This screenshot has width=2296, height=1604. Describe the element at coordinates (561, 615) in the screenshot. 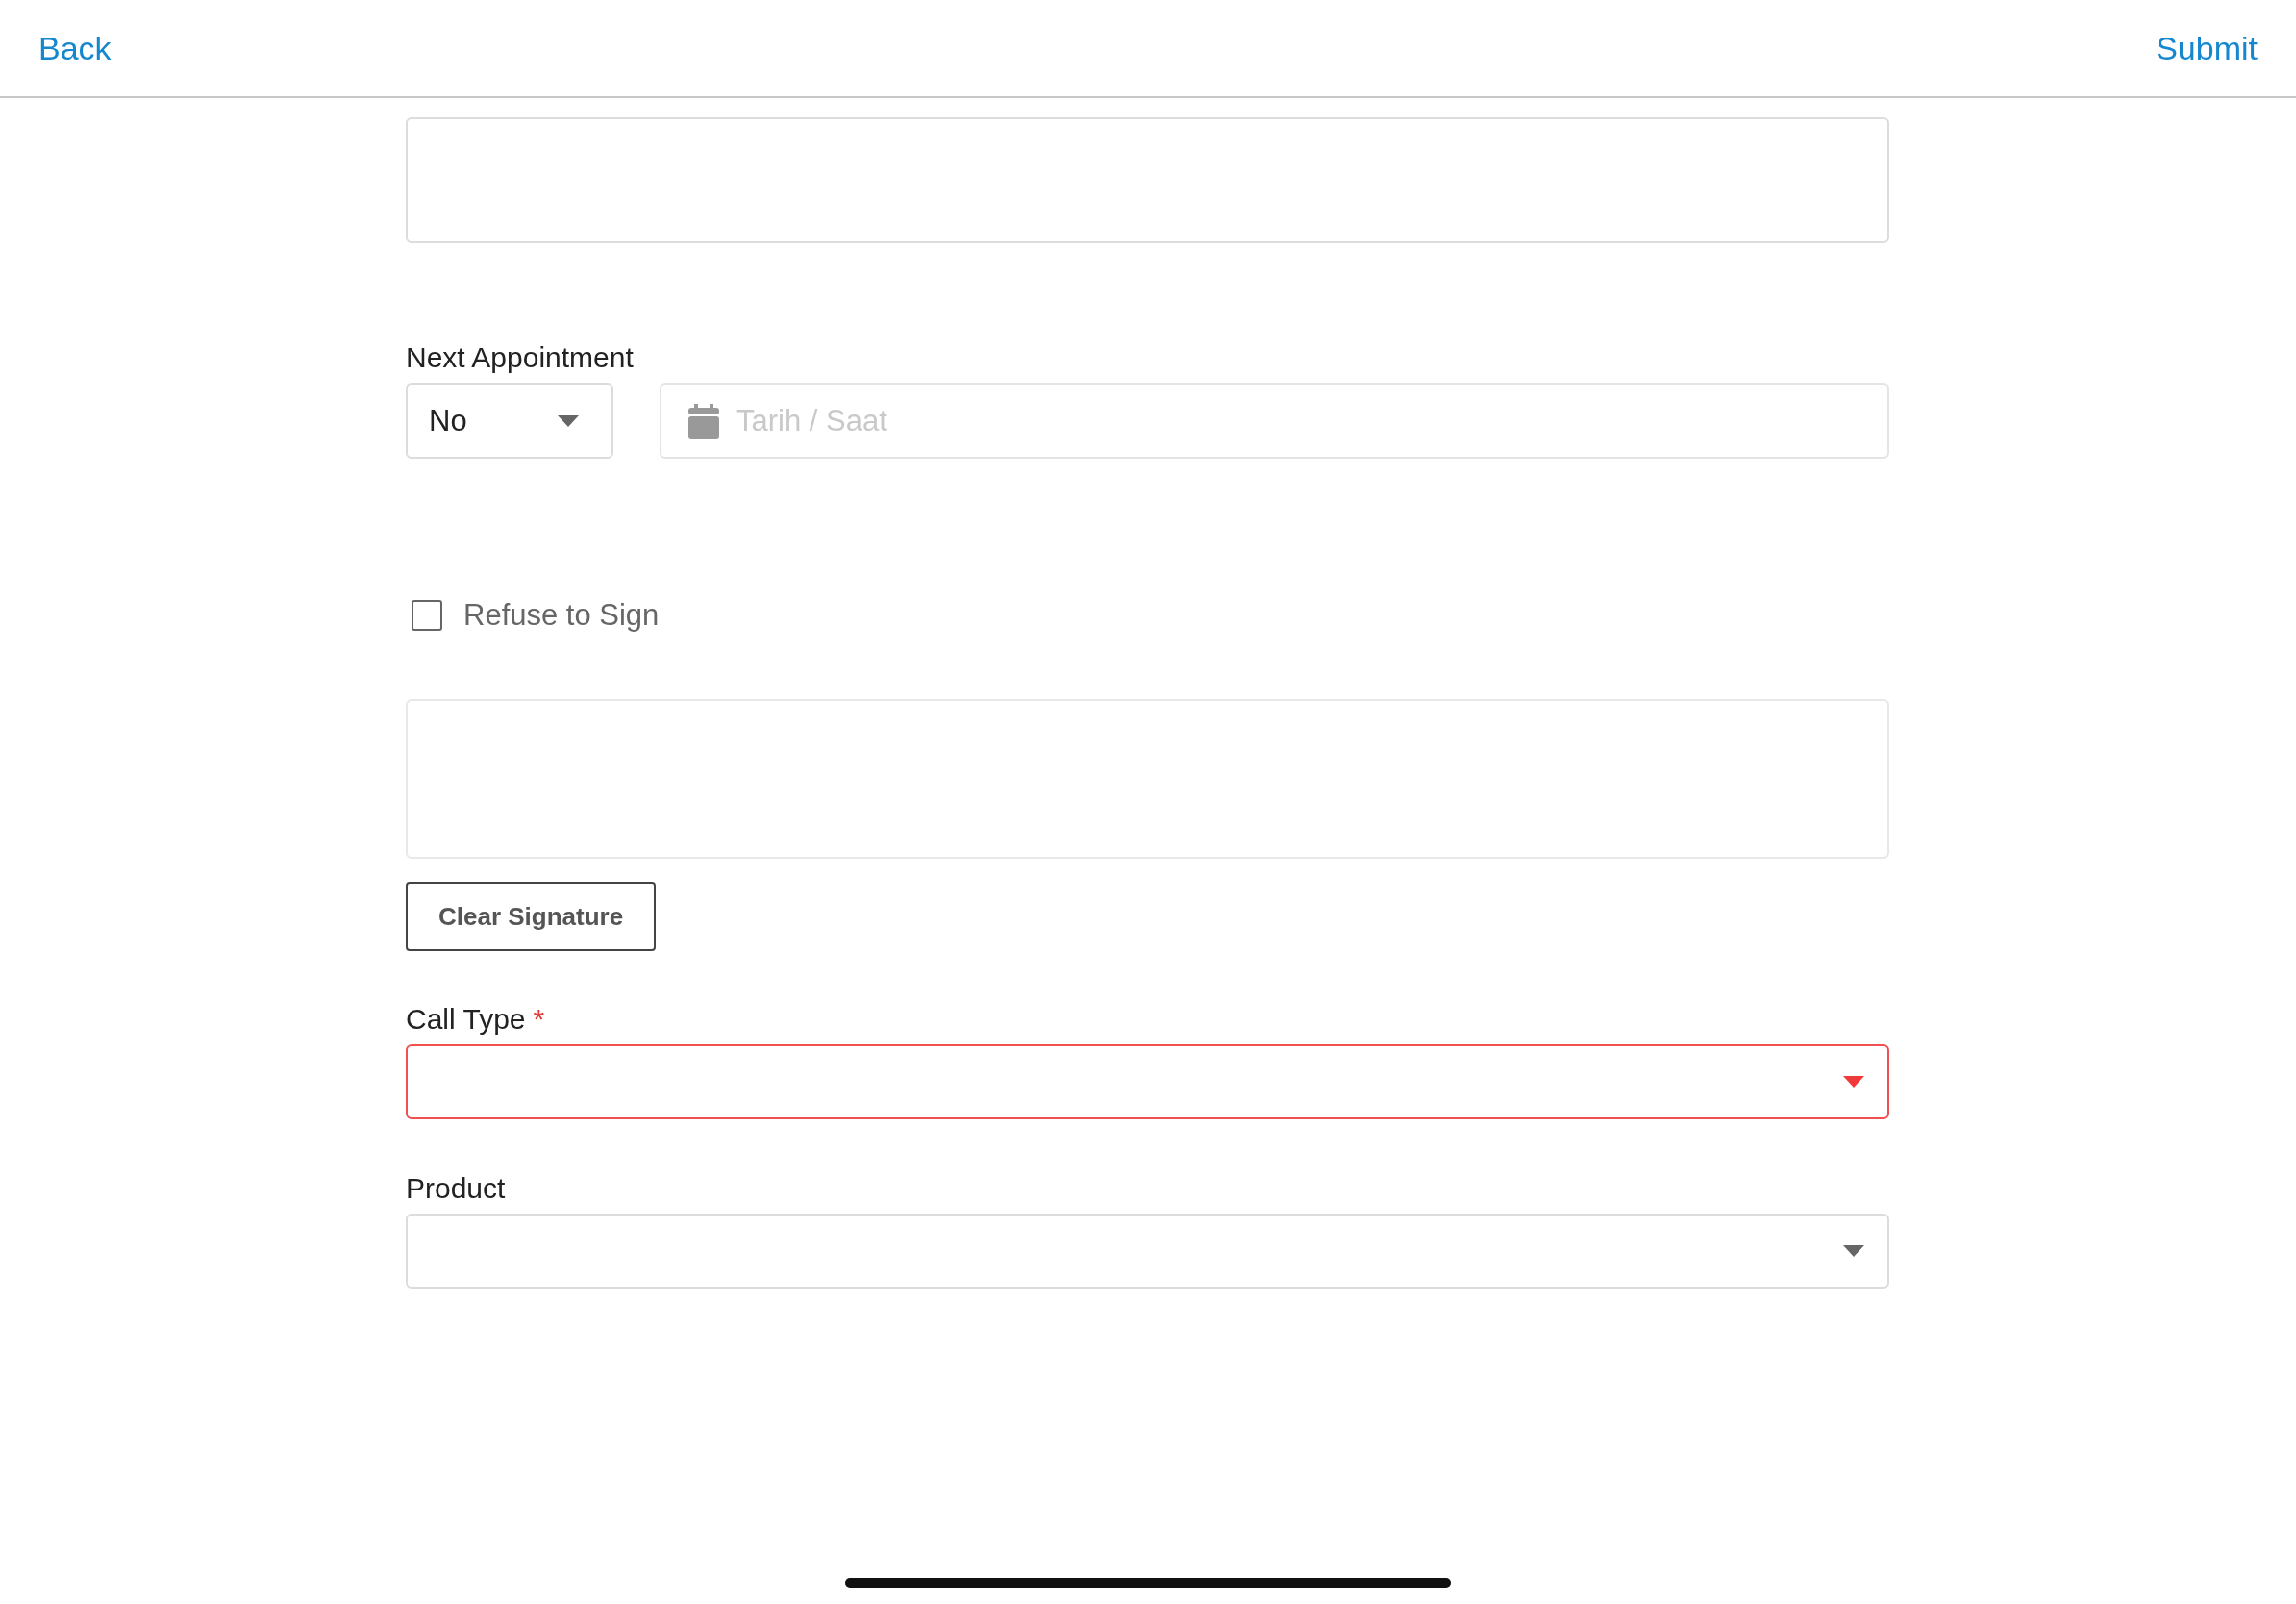

I see `checkbox-label: Refuse to Sign` at that location.